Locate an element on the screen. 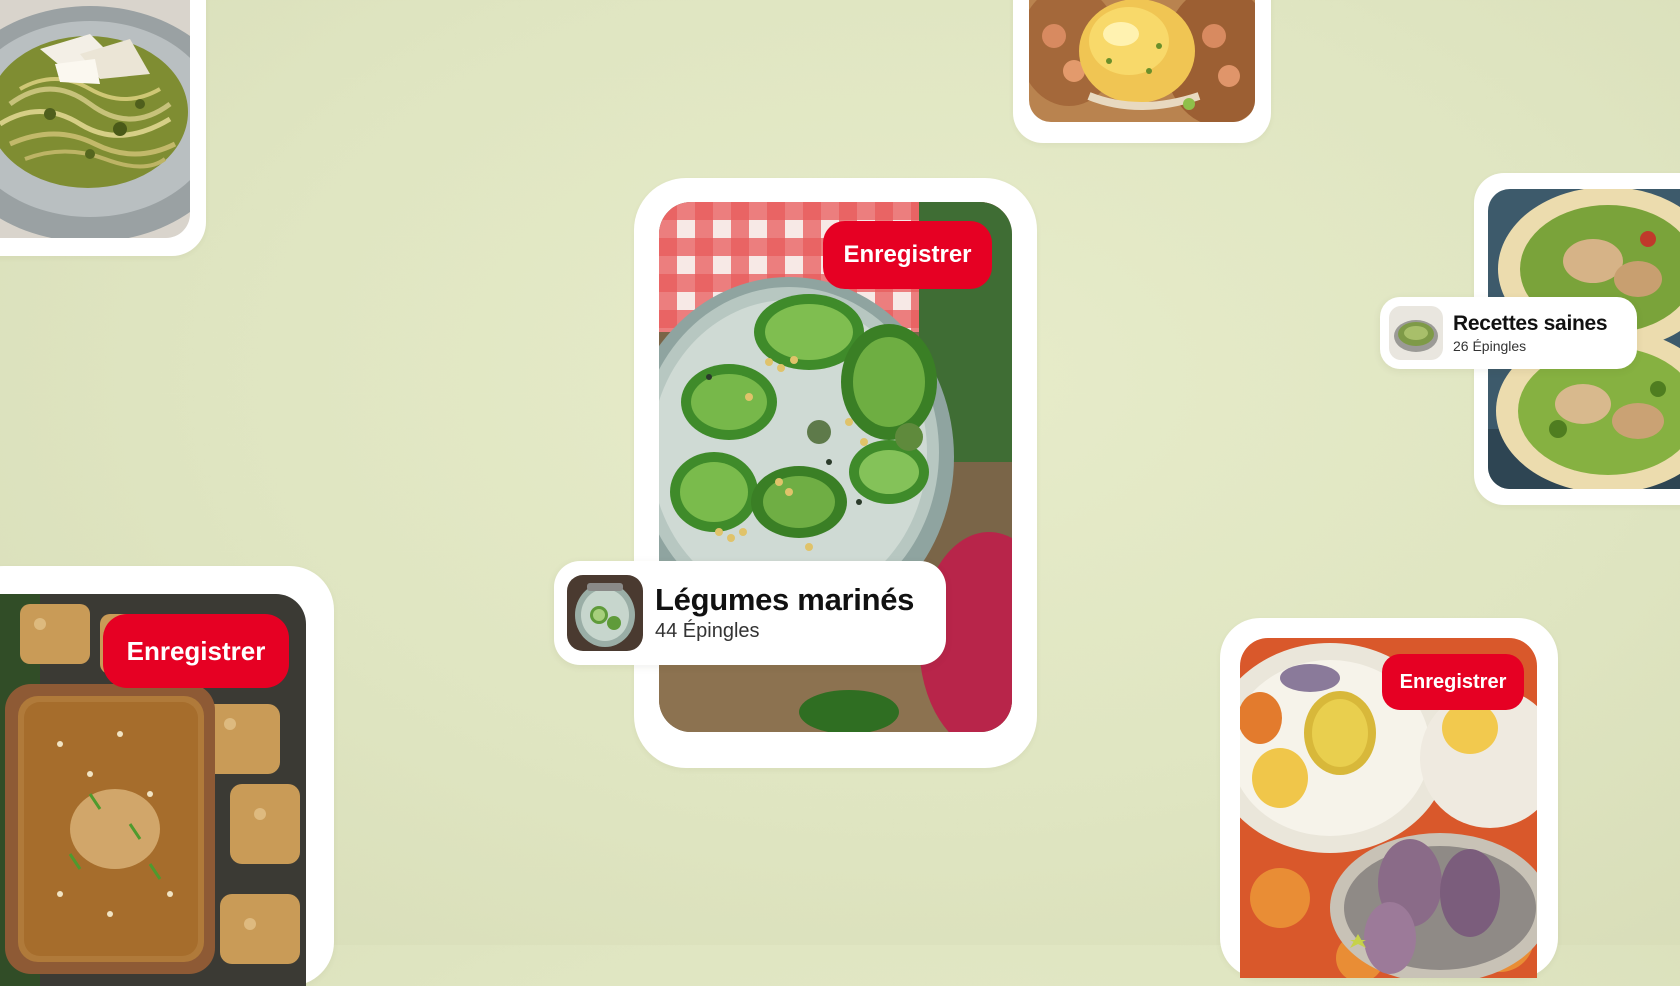 Image resolution: width=1680 pixels, height=986 pixels. board-name-pickled: Légumes marinés is located at coordinates (785, 599).